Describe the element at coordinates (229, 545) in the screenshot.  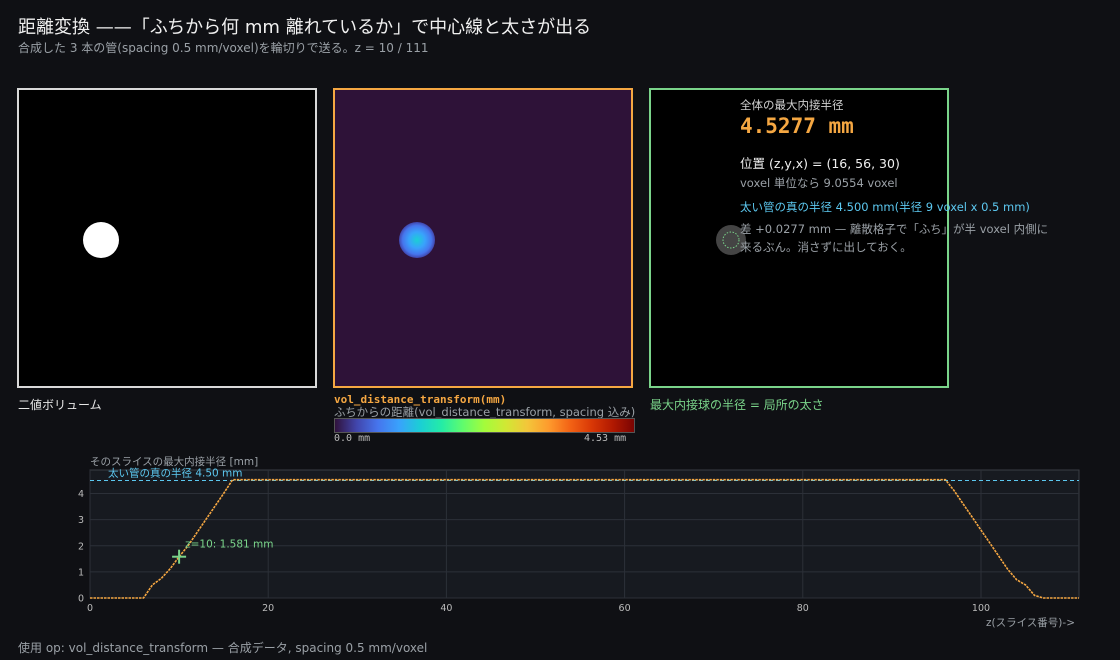
I see `current-slice-label: z=10: 1.581 mm` at that location.